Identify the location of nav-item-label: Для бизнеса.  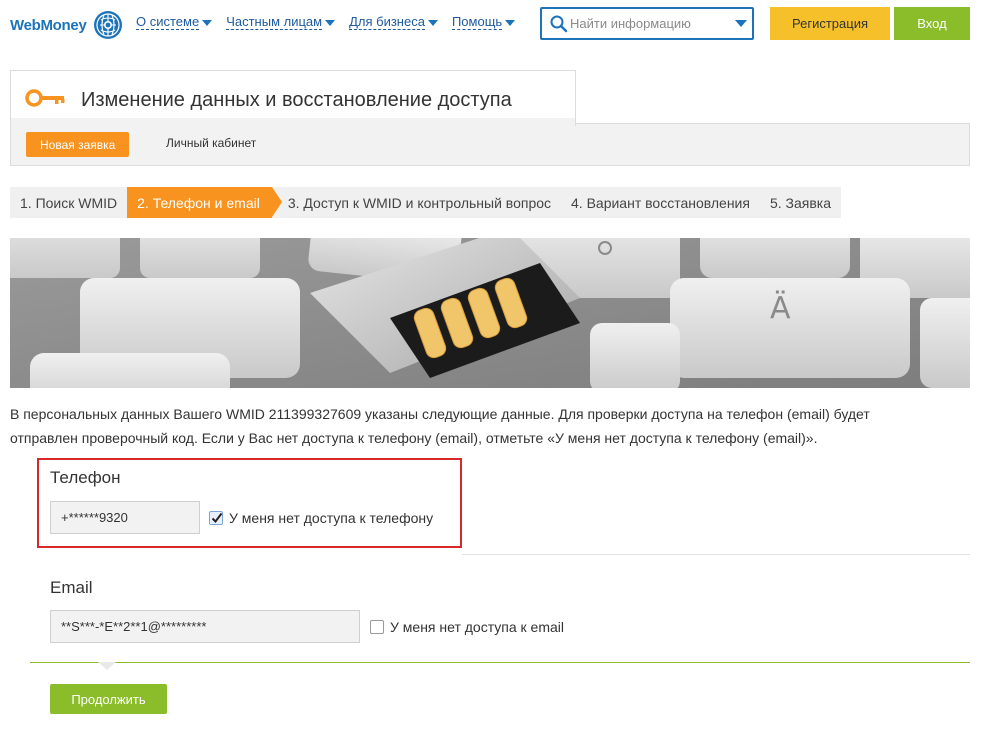
(387, 22).